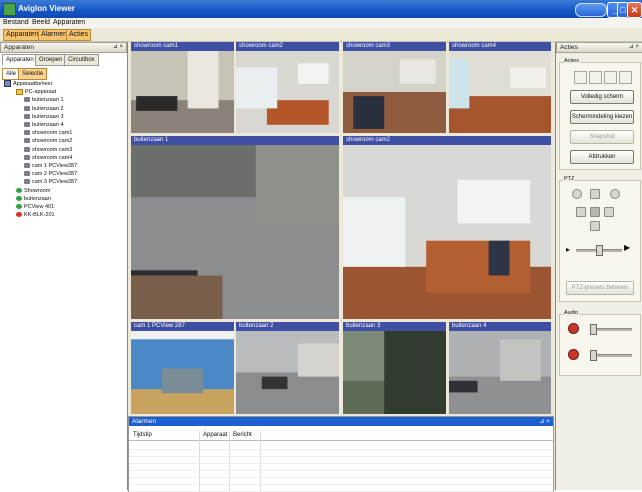 The image size is (642, 492). I want to click on toolbar: Apparaten Alarmen Acties, so click(321, 35).